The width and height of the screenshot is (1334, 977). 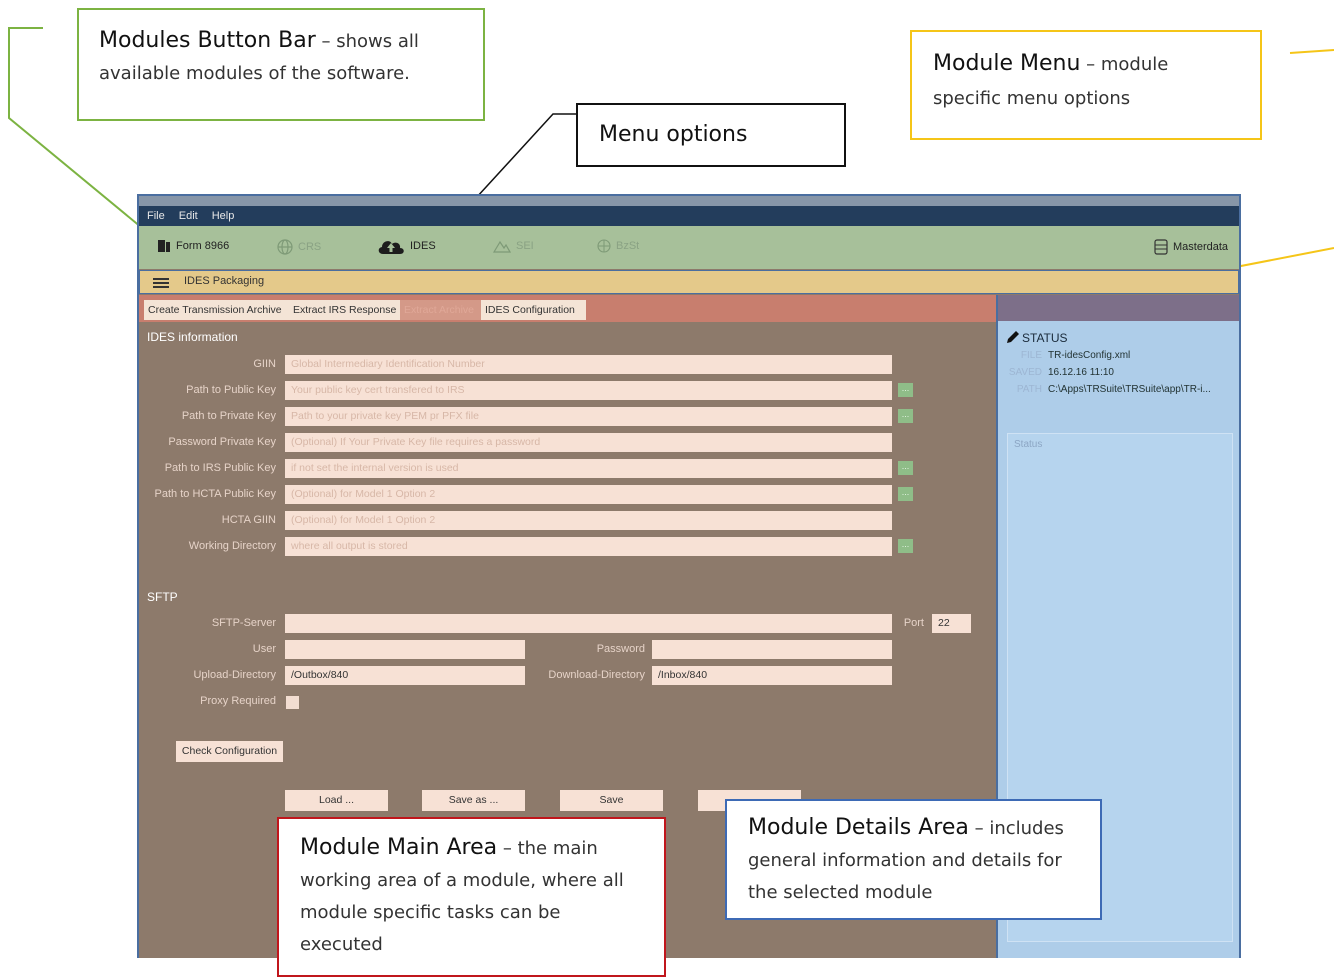 I want to click on module-menu-bar: IDES Packaging, so click(x=689, y=282).